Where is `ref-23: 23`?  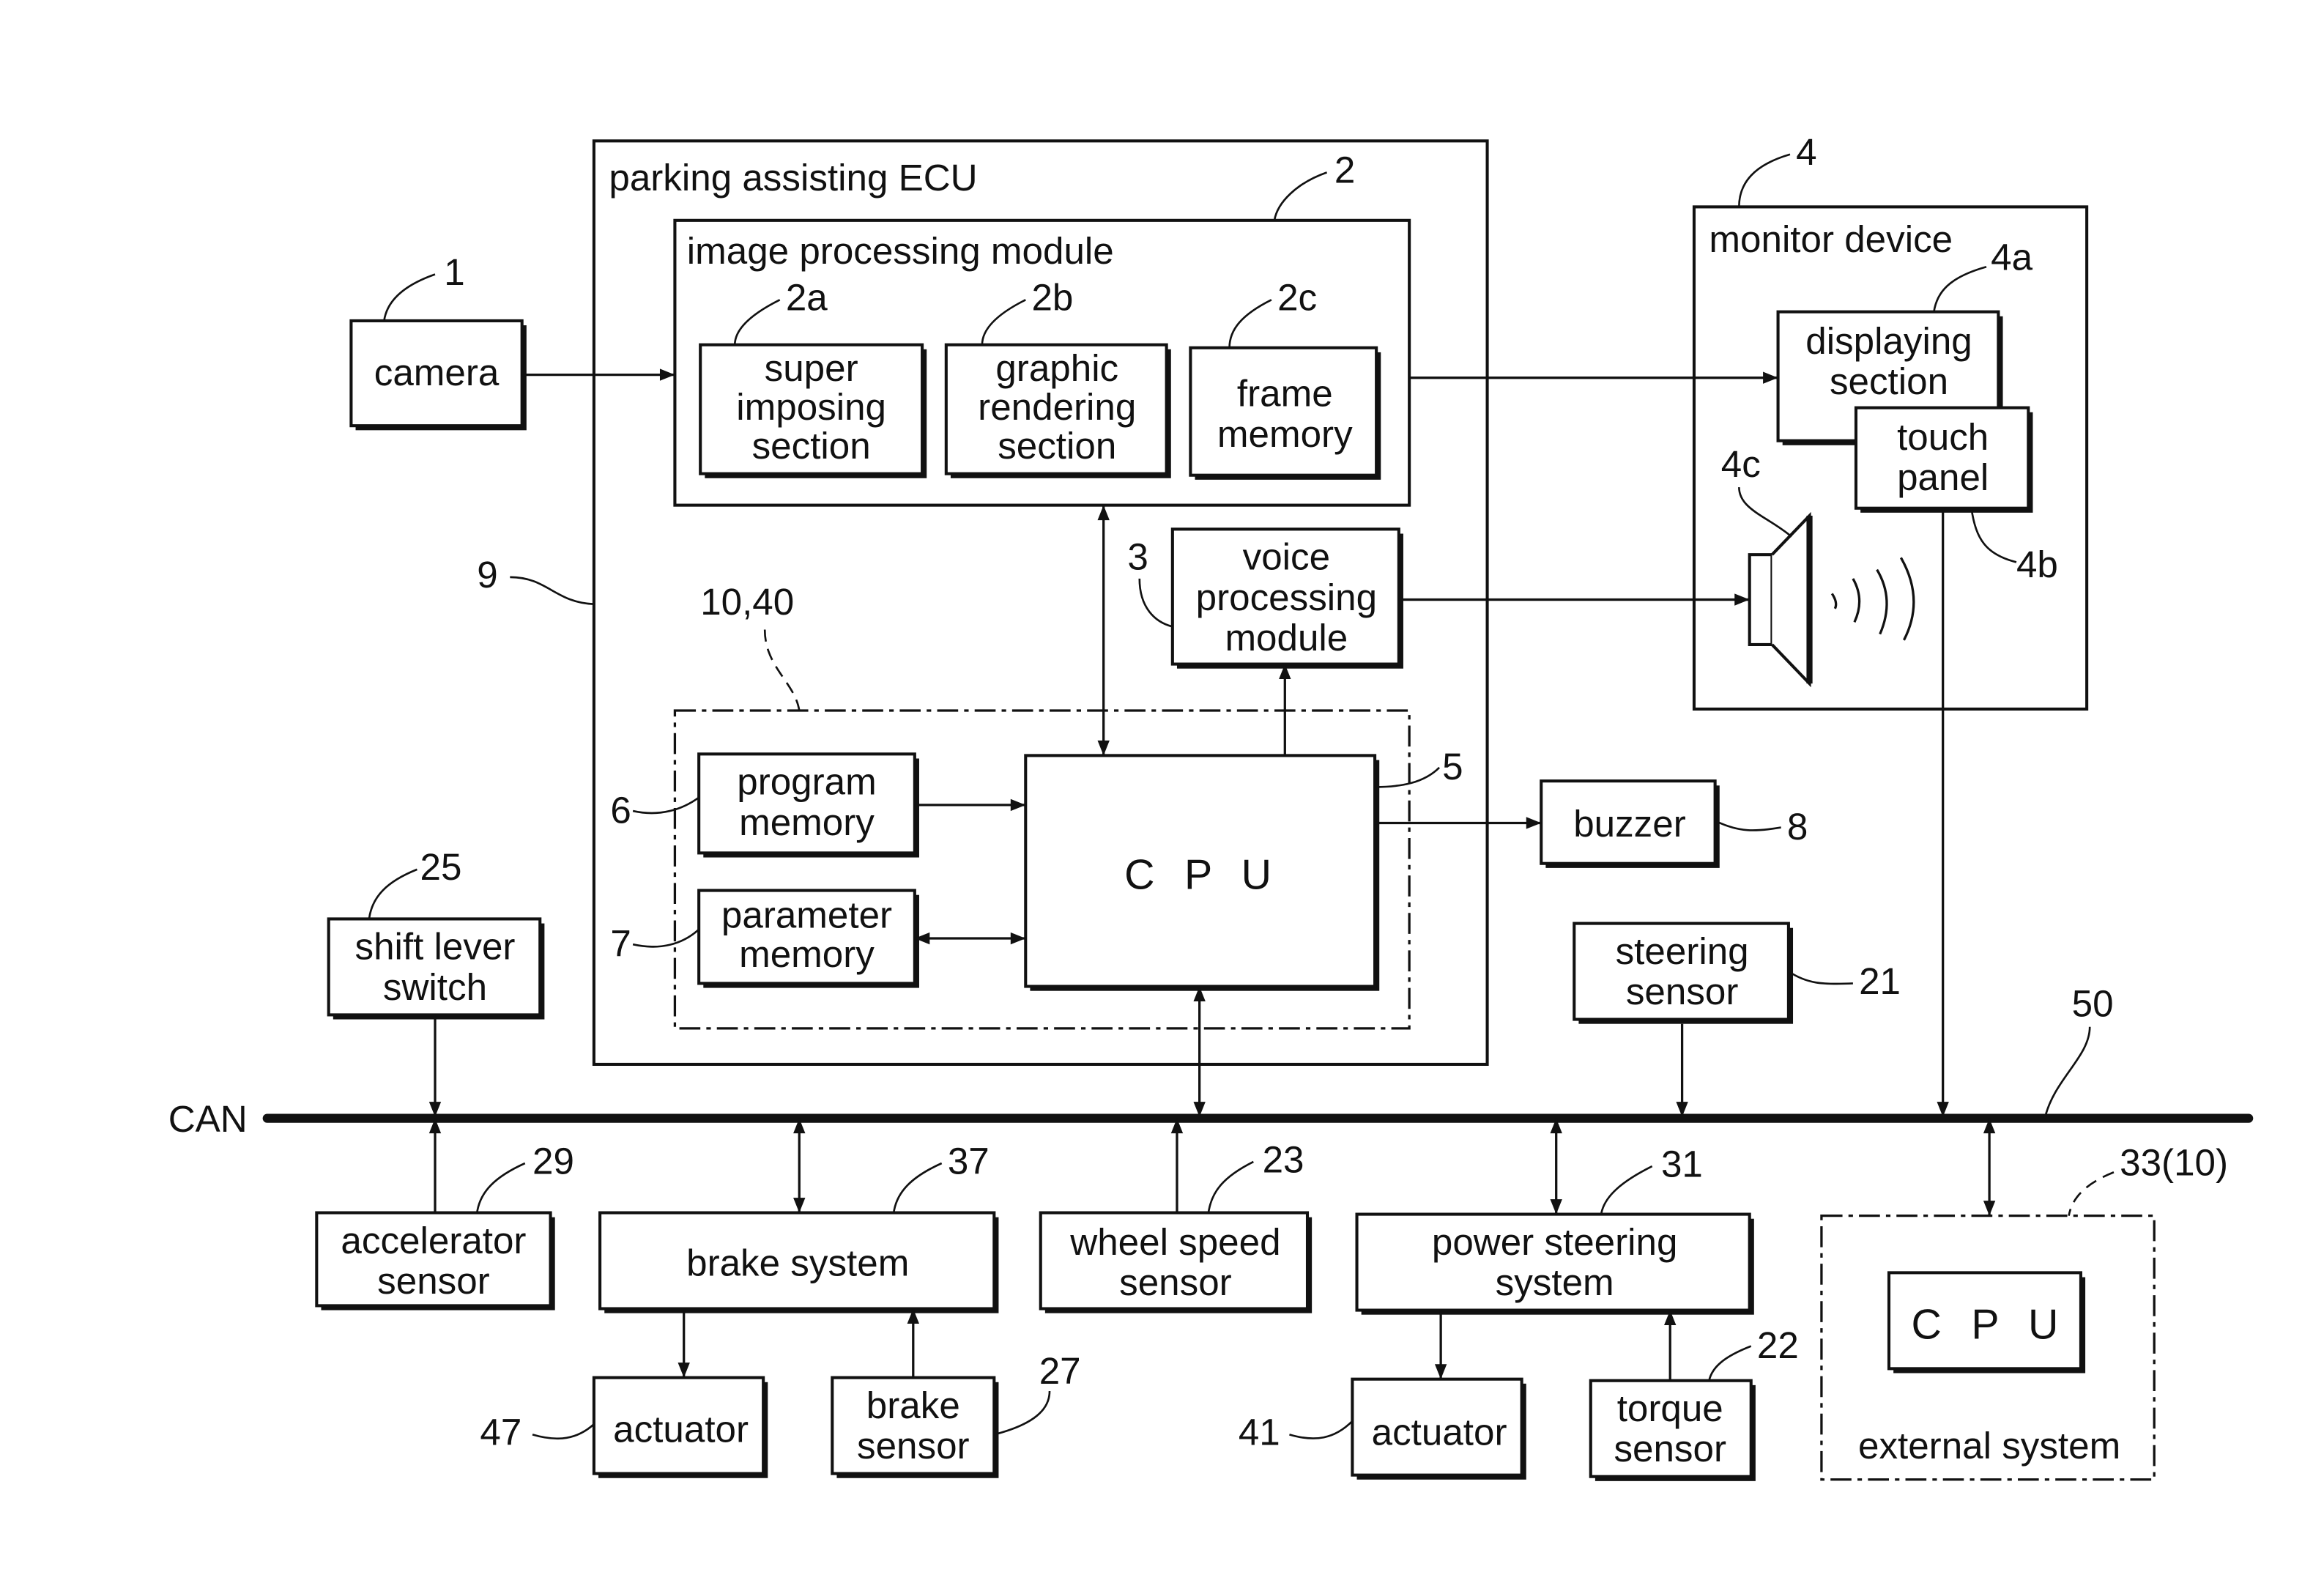 ref-23: 23 is located at coordinates (1255, 1175).